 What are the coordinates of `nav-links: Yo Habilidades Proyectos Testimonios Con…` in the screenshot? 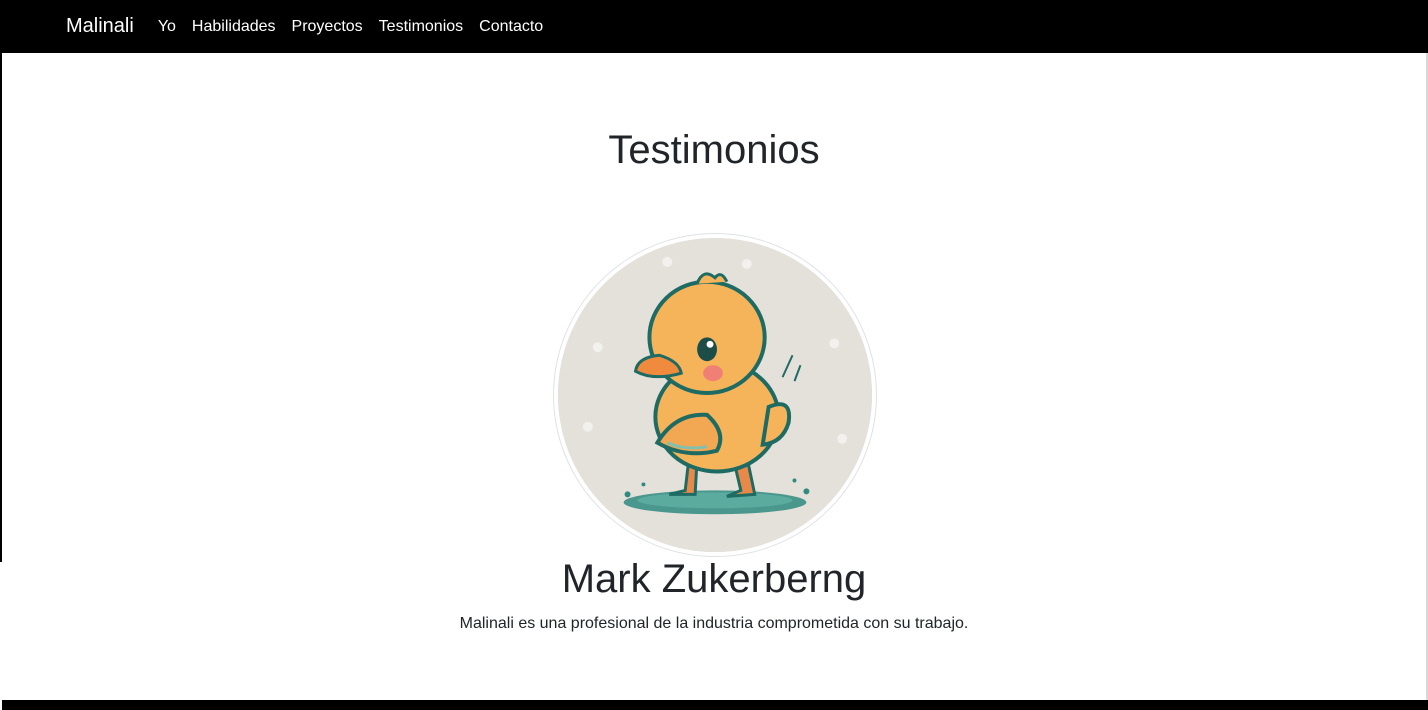 It's located at (350, 27).